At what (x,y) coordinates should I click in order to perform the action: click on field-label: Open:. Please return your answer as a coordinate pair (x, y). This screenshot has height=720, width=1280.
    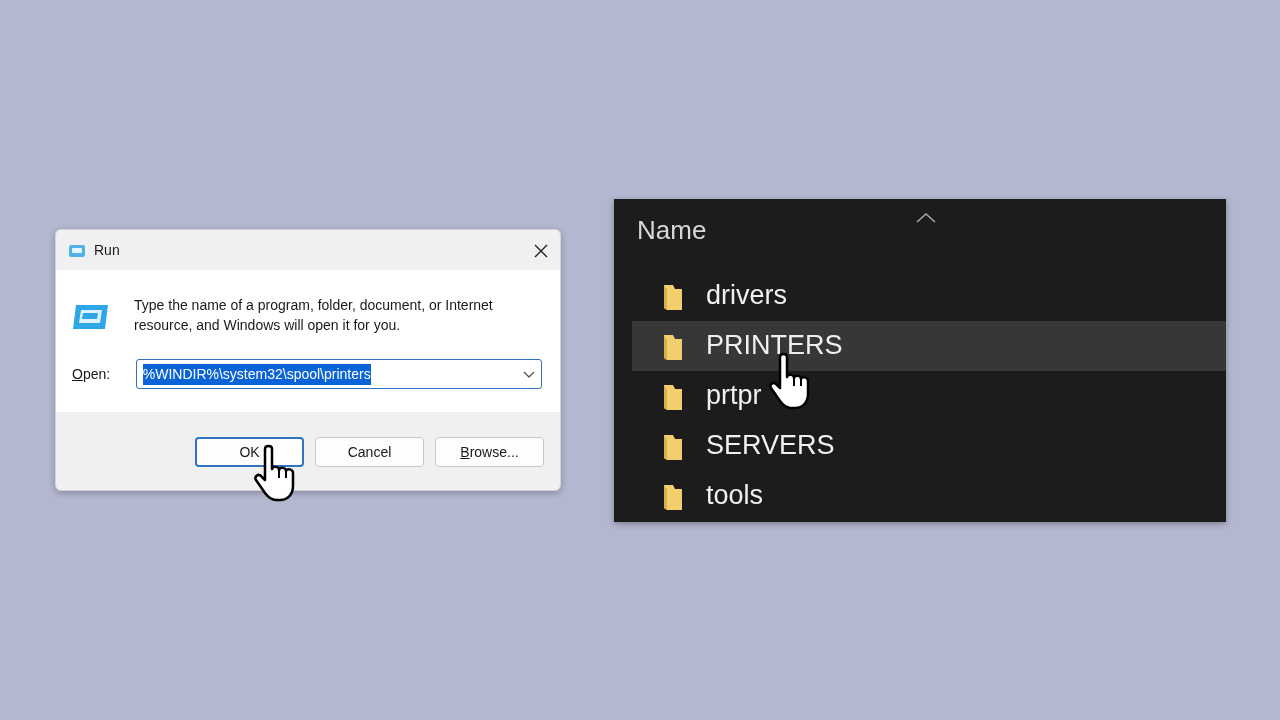
    Looking at the image, I should click on (92, 374).